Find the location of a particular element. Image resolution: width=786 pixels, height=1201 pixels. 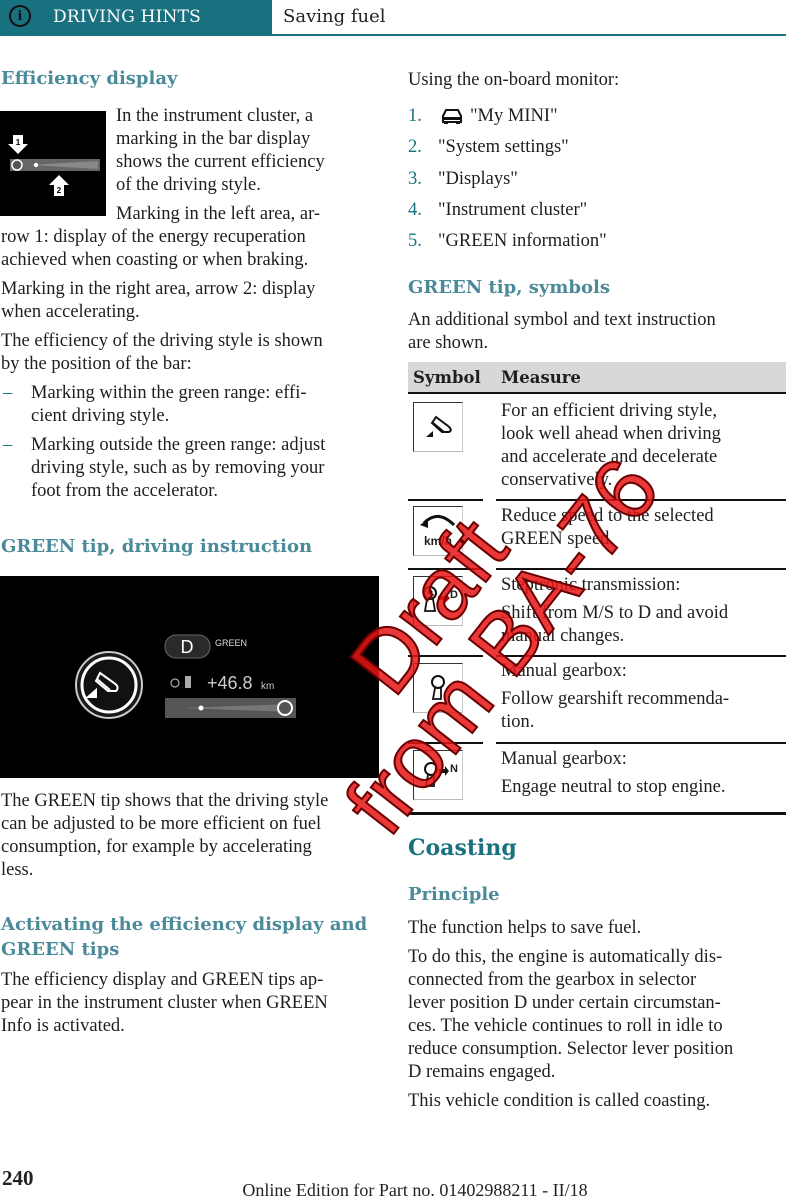

measure-text: Follow gearshift recommenda- is located at coordinates (615, 699).